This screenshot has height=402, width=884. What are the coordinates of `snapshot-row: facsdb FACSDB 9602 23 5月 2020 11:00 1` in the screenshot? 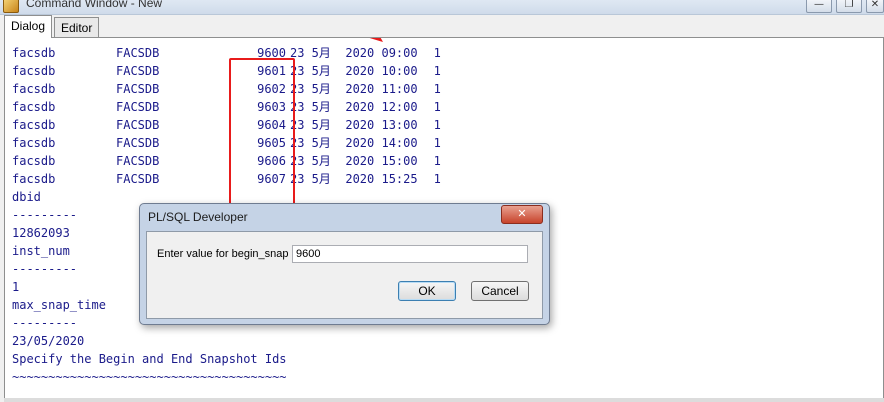 It's located at (226, 89).